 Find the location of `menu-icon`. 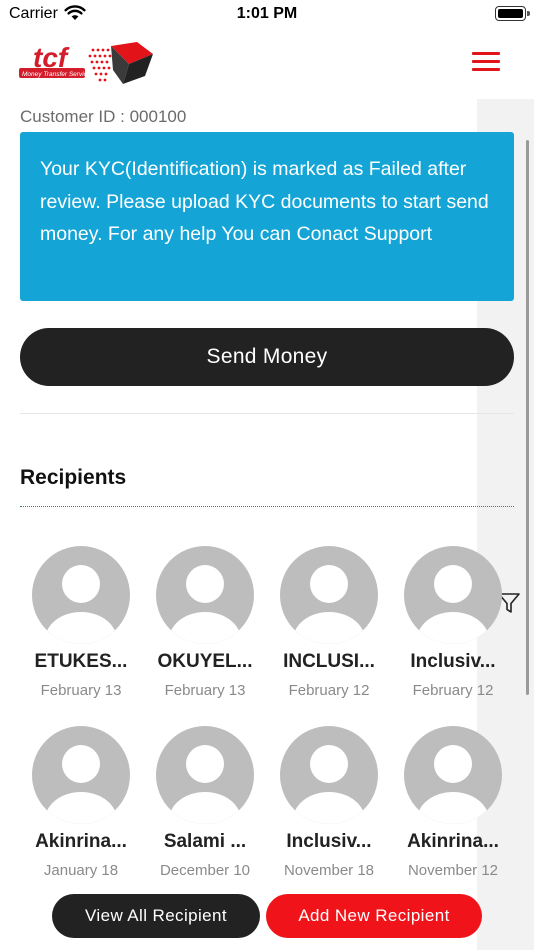

menu-icon is located at coordinates (486, 61).